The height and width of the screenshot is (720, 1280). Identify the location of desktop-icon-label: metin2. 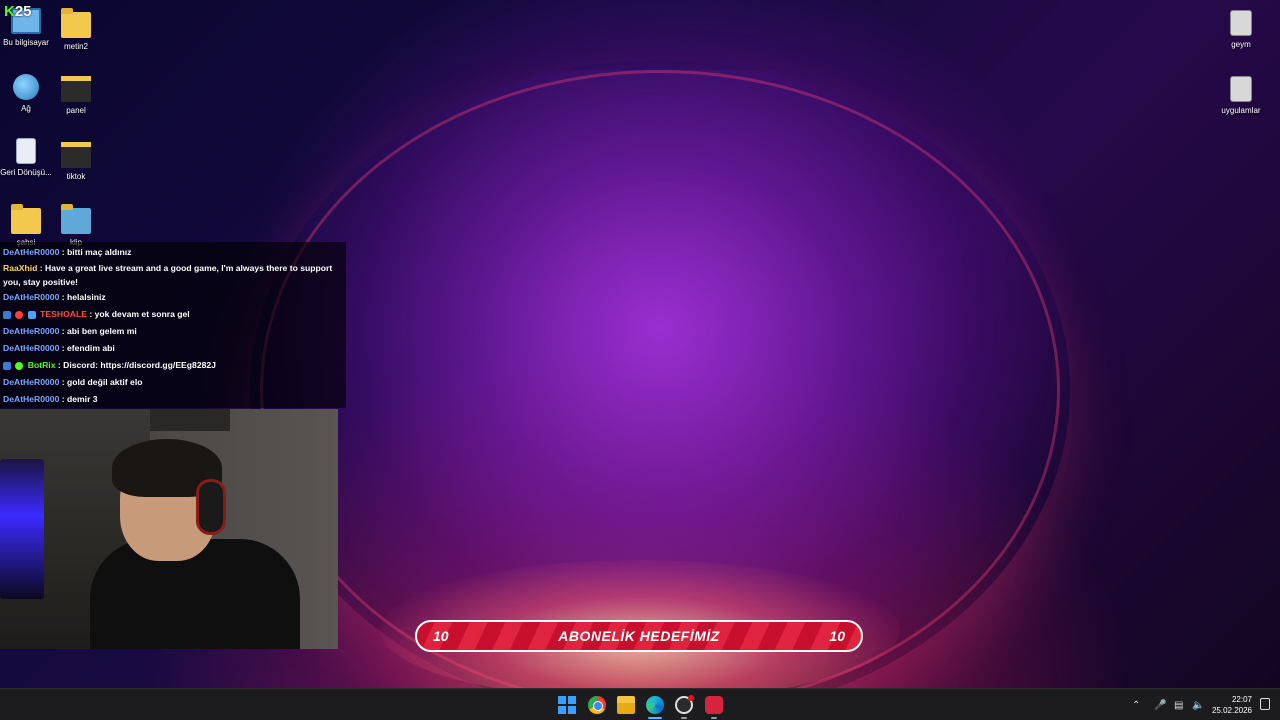
(75, 46).